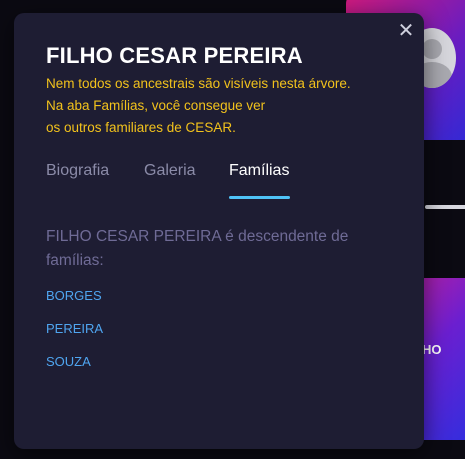 This screenshot has width=465, height=459. Describe the element at coordinates (259, 171) in the screenshot. I see `tab-familias: Famílias` at that location.